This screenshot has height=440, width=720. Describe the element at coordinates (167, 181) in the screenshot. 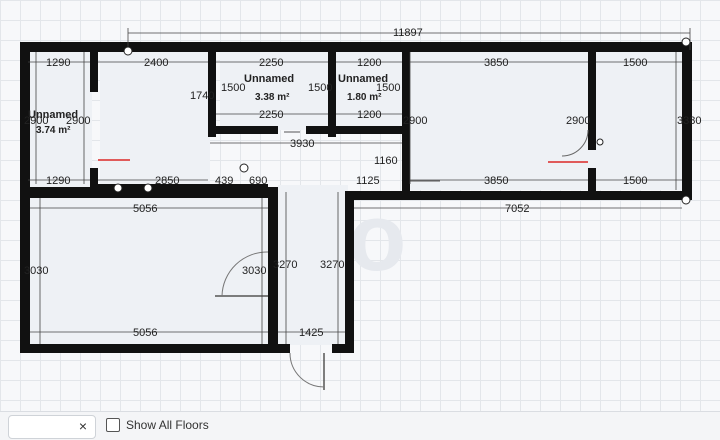

I see `dim-low-2850: 2850` at that location.